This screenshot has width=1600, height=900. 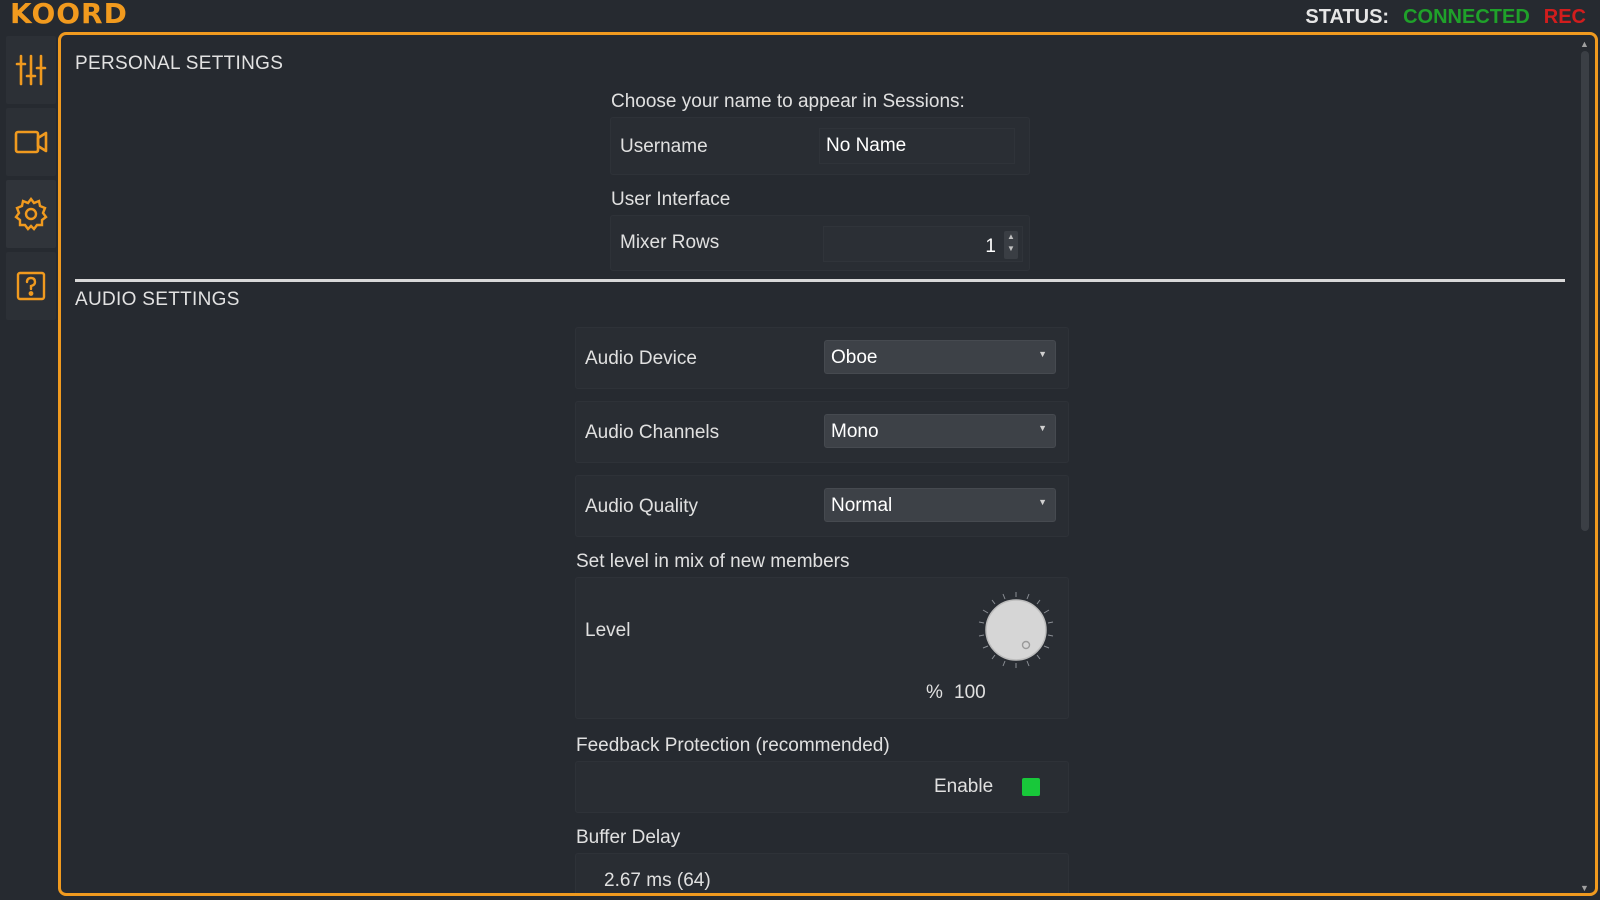 I want to click on mixer-rows-value: 1, so click(x=990, y=246).